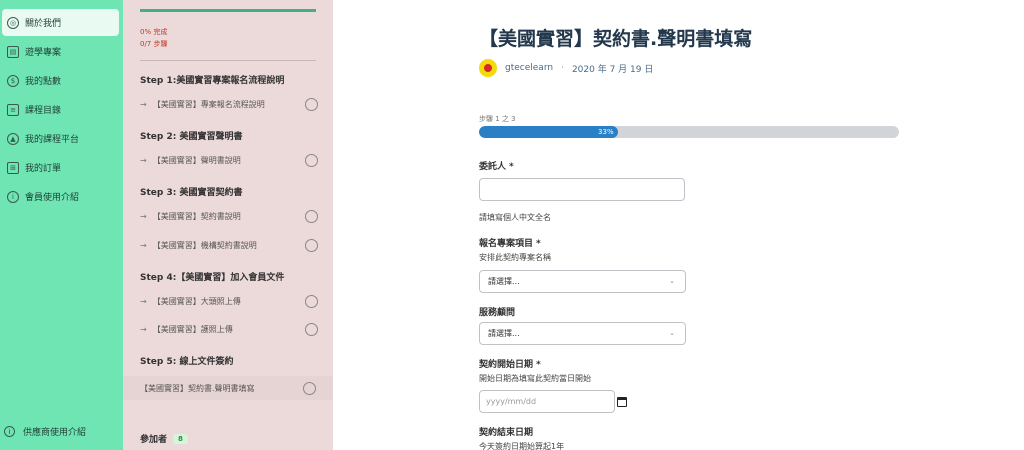 Image resolution: width=1024 pixels, height=450 pixels. What do you see at coordinates (510, 365) in the screenshot?
I see `field-label-start-date: 契約開始日期 *` at bounding box center [510, 365].